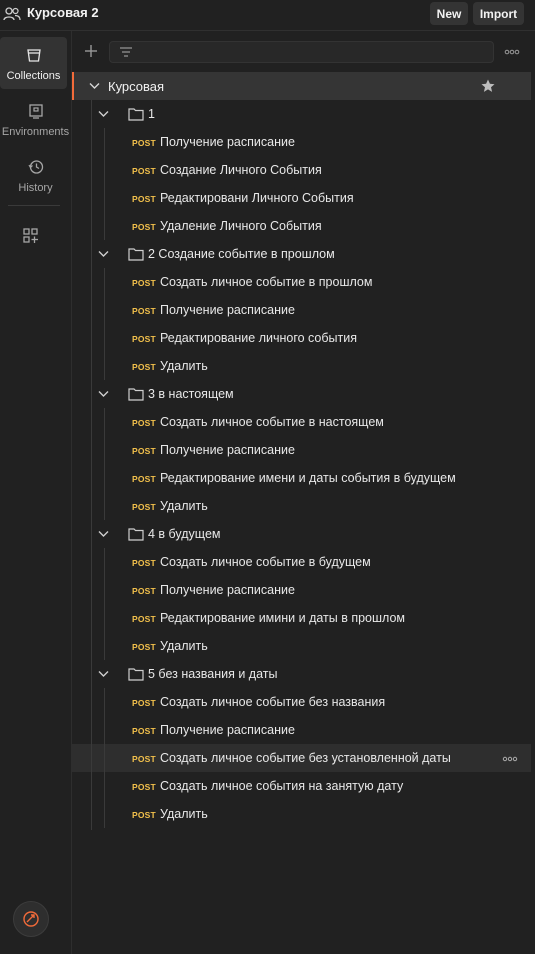 The image size is (535, 954). Describe the element at coordinates (151, 114) in the screenshot. I see `folder-name: 1` at that location.